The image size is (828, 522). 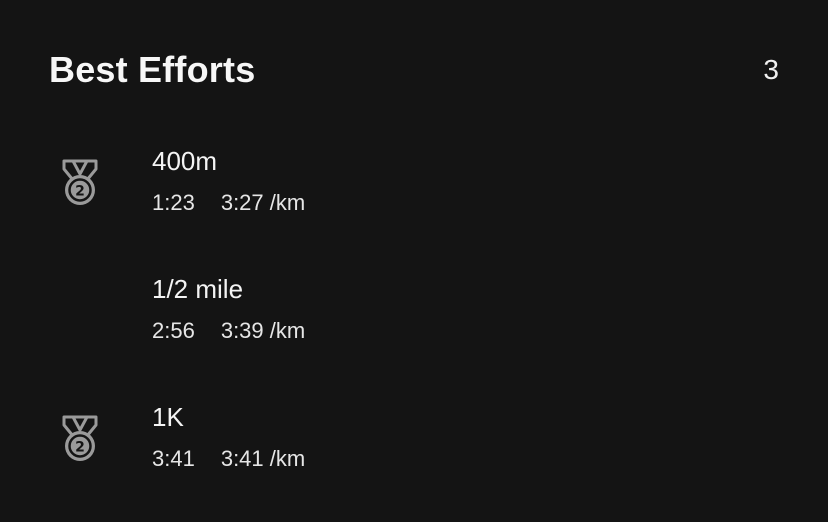 What do you see at coordinates (168, 417) in the screenshot?
I see `effort-name: 1K` at bounding box center [168, 417].